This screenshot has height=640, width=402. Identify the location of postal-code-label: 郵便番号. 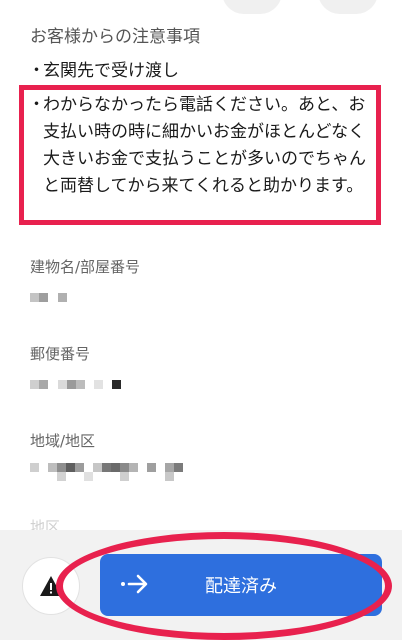
(60, 354).